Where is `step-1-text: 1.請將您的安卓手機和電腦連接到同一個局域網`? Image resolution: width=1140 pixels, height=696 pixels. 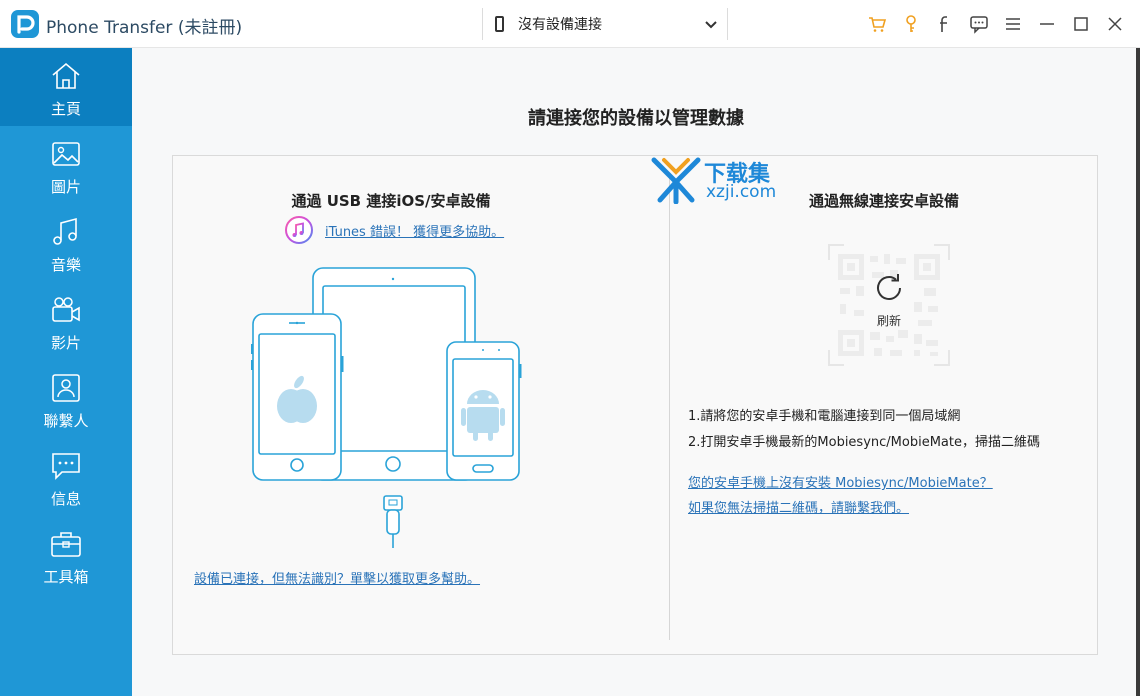
step-1-text: 1.請將您的安卓手機和電腦連接到同一個局域網 is located at coordinates (824, 416).